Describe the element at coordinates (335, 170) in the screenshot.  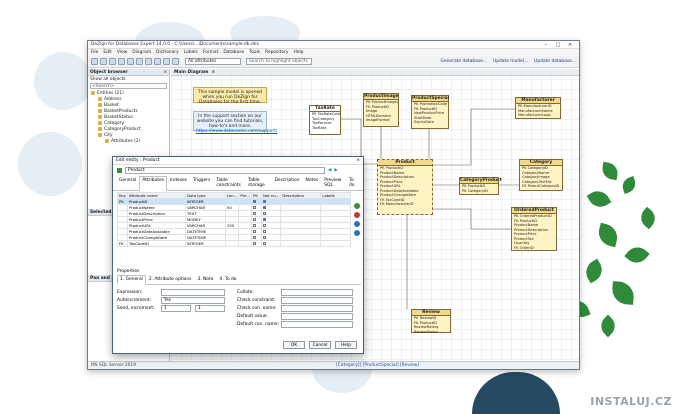
I see `nav-next-icon: ▶` at that location.